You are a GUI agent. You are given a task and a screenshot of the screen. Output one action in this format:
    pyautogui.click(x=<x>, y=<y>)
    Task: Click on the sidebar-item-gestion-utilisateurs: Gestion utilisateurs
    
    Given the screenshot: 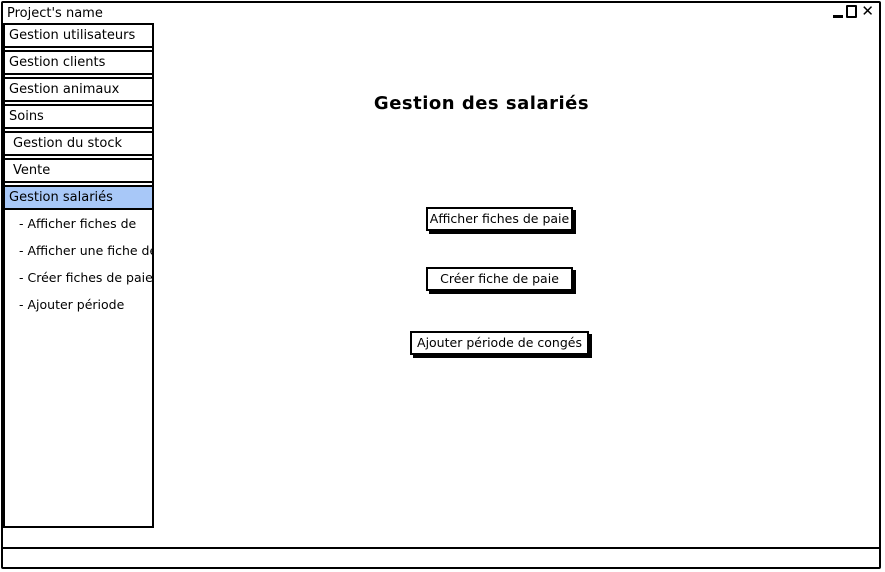 What is the action you would take?
    pyautogui.click(x=78, y=35)
    